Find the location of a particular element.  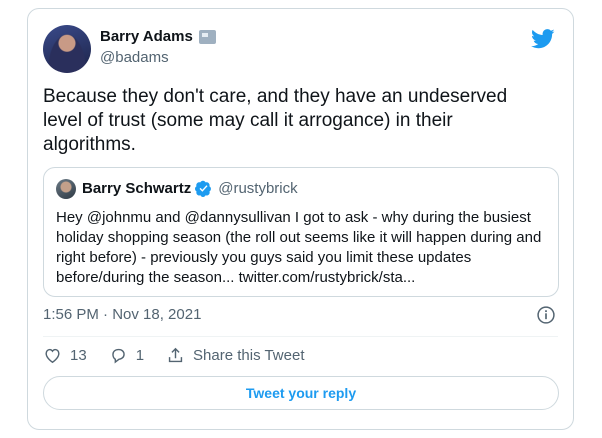

reply-count: 1 is located at coordinates (140, 355).